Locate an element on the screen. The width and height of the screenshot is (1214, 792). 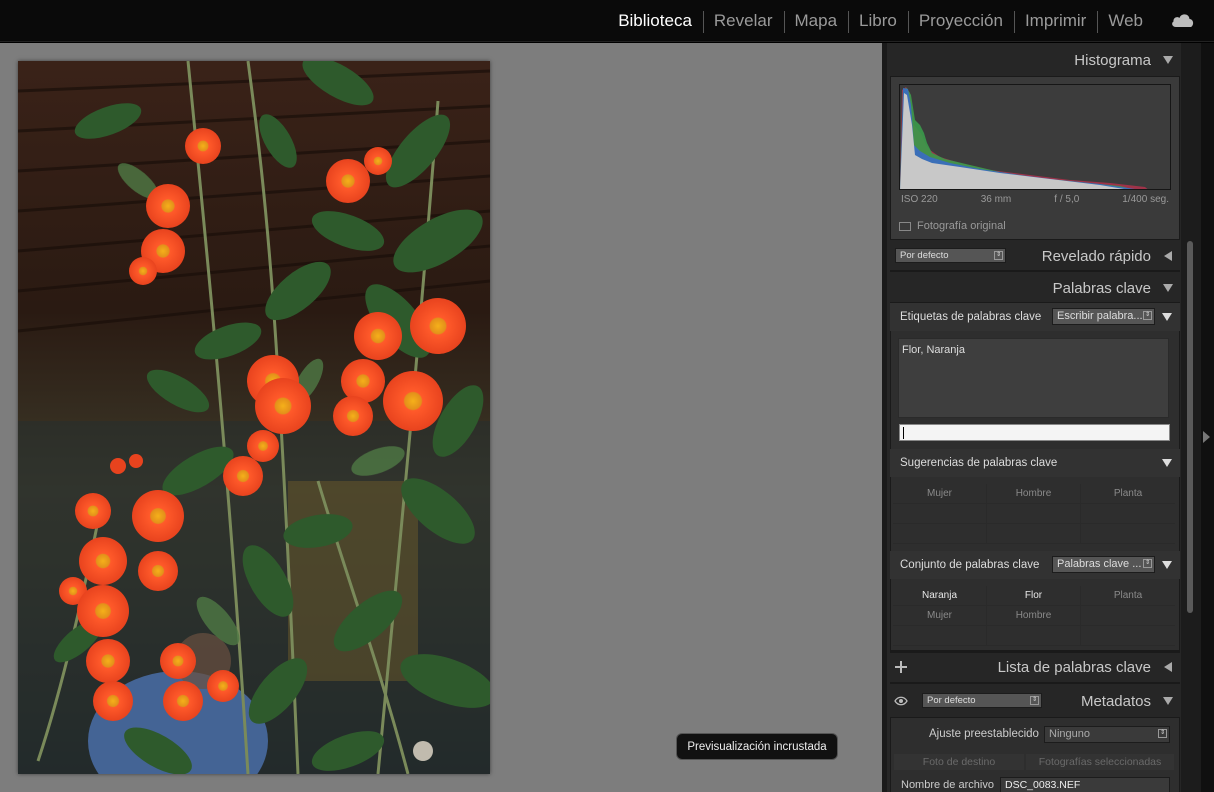
module-tab: Biblioteca is located at coordinates (655, 21).